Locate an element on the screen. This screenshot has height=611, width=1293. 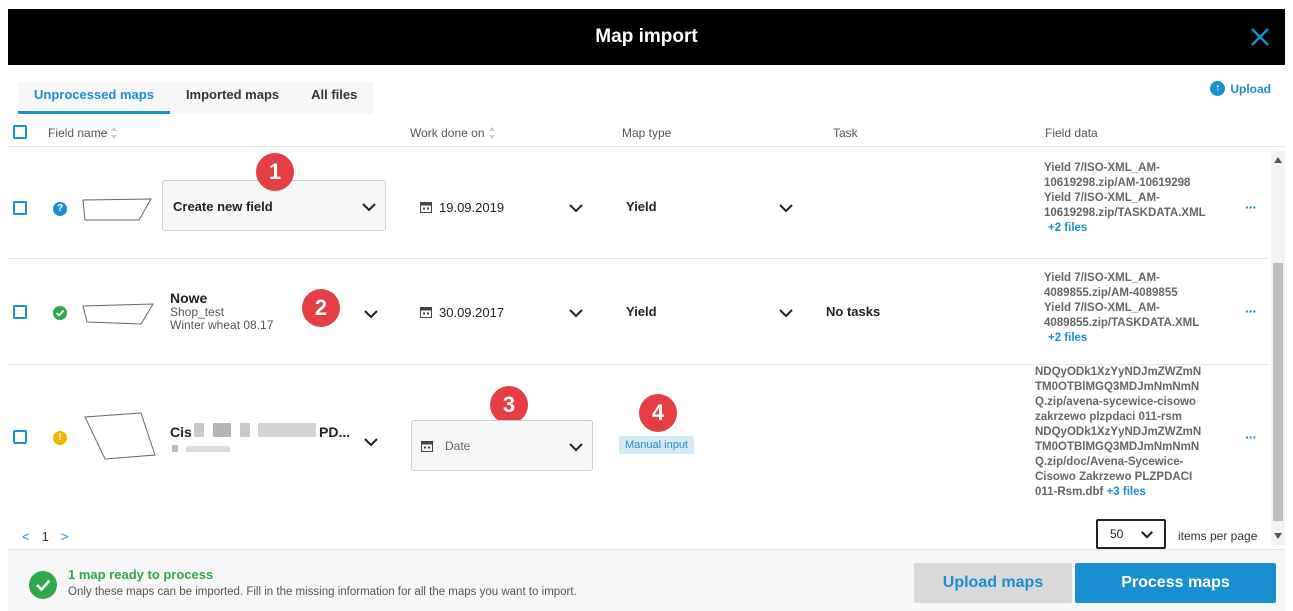
callout-badge-2: 2 is located at coordinates (321, 308).